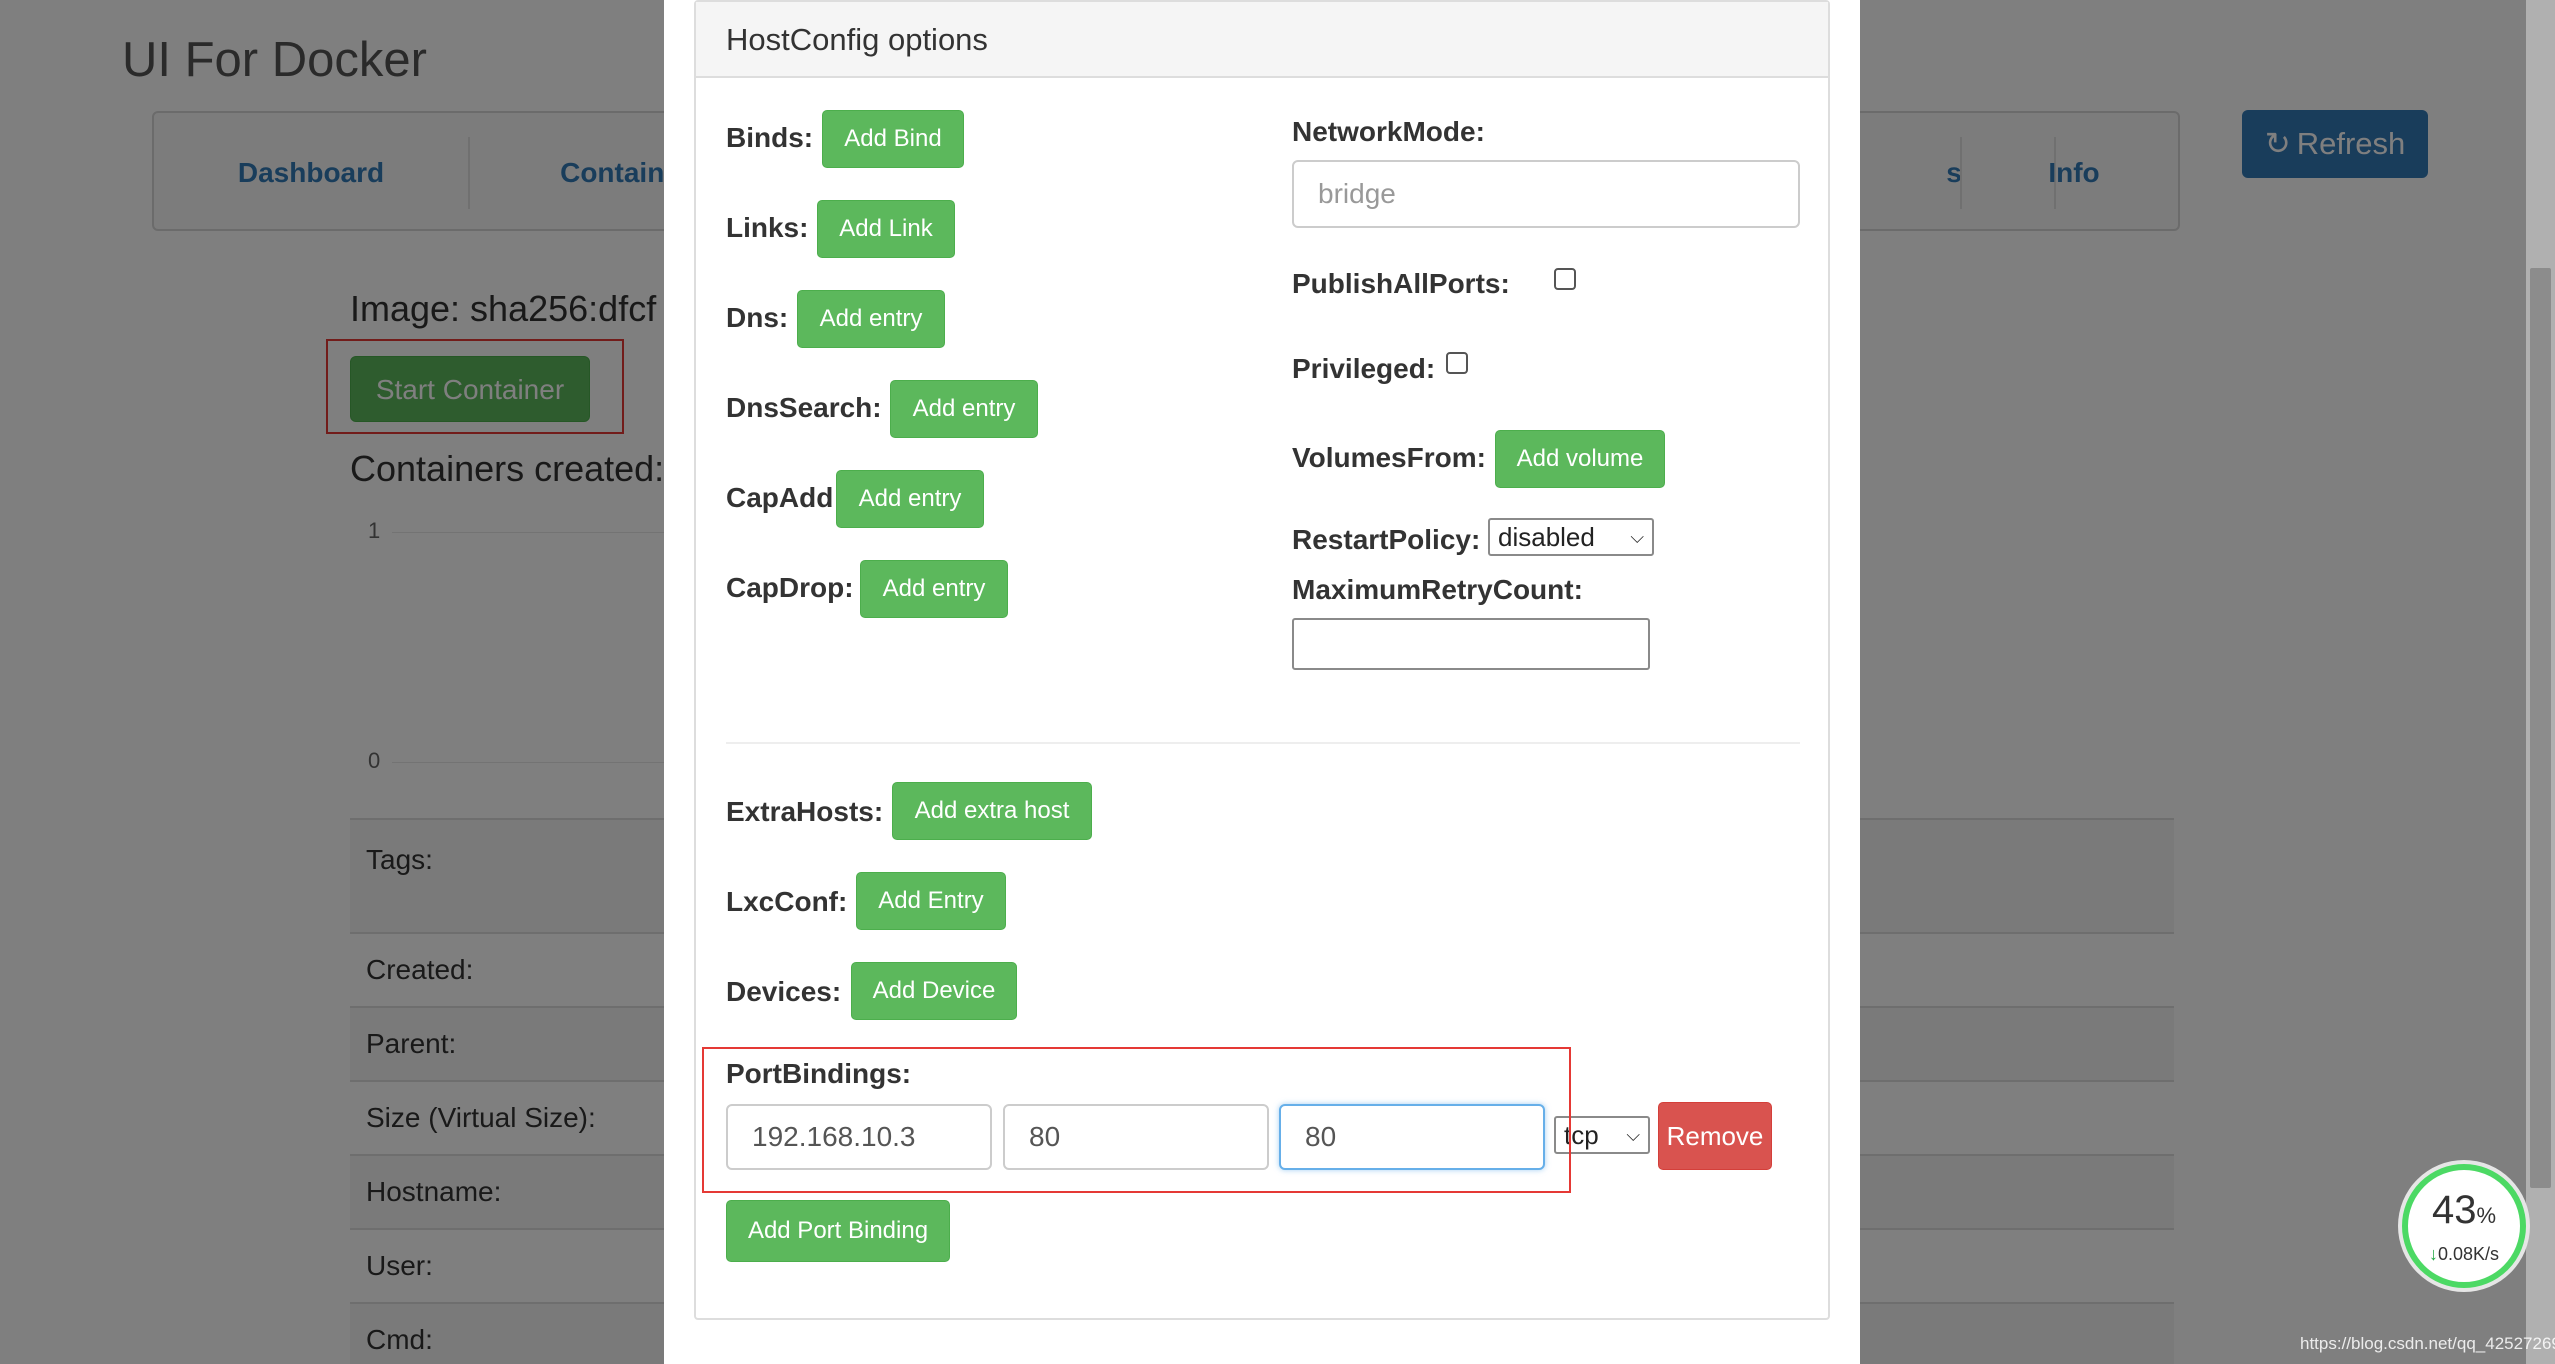  I want to click on add-capadd-entry-button: Add entry, so click(910, 499).